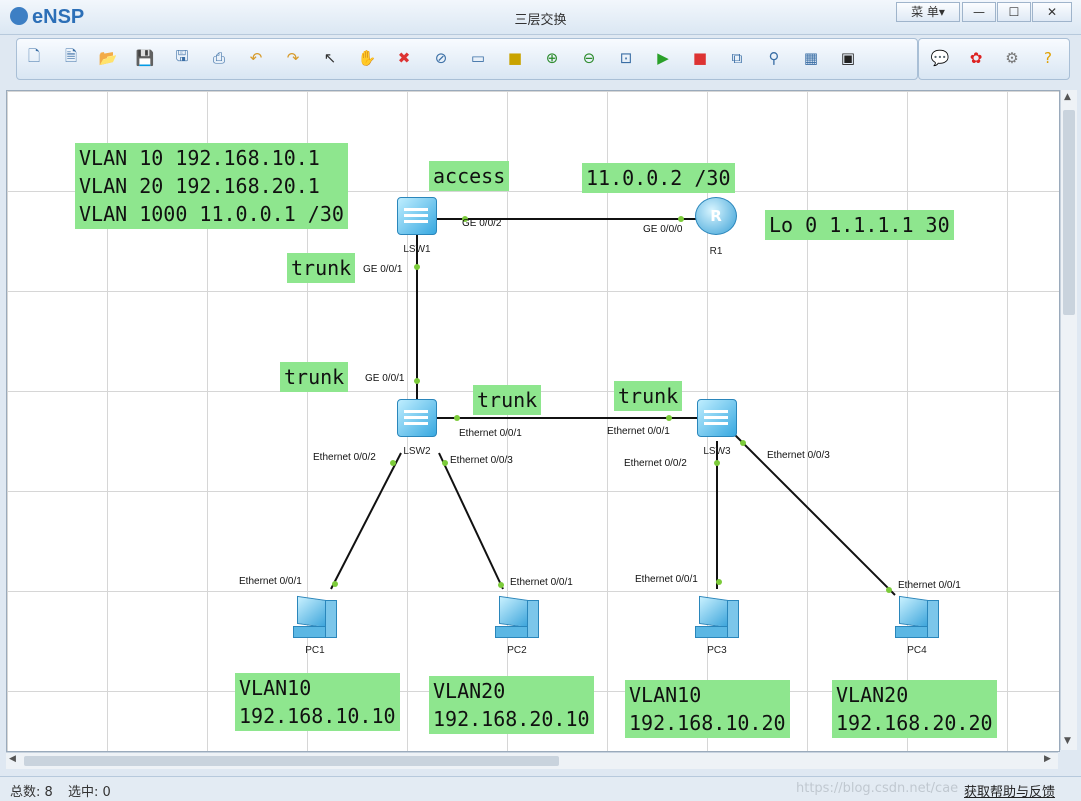 This screenshot has height=801, width=1081. Describe the element at coordinates (774, 58) in the screenshot. I see `topology-icon: ⚲` at that location.